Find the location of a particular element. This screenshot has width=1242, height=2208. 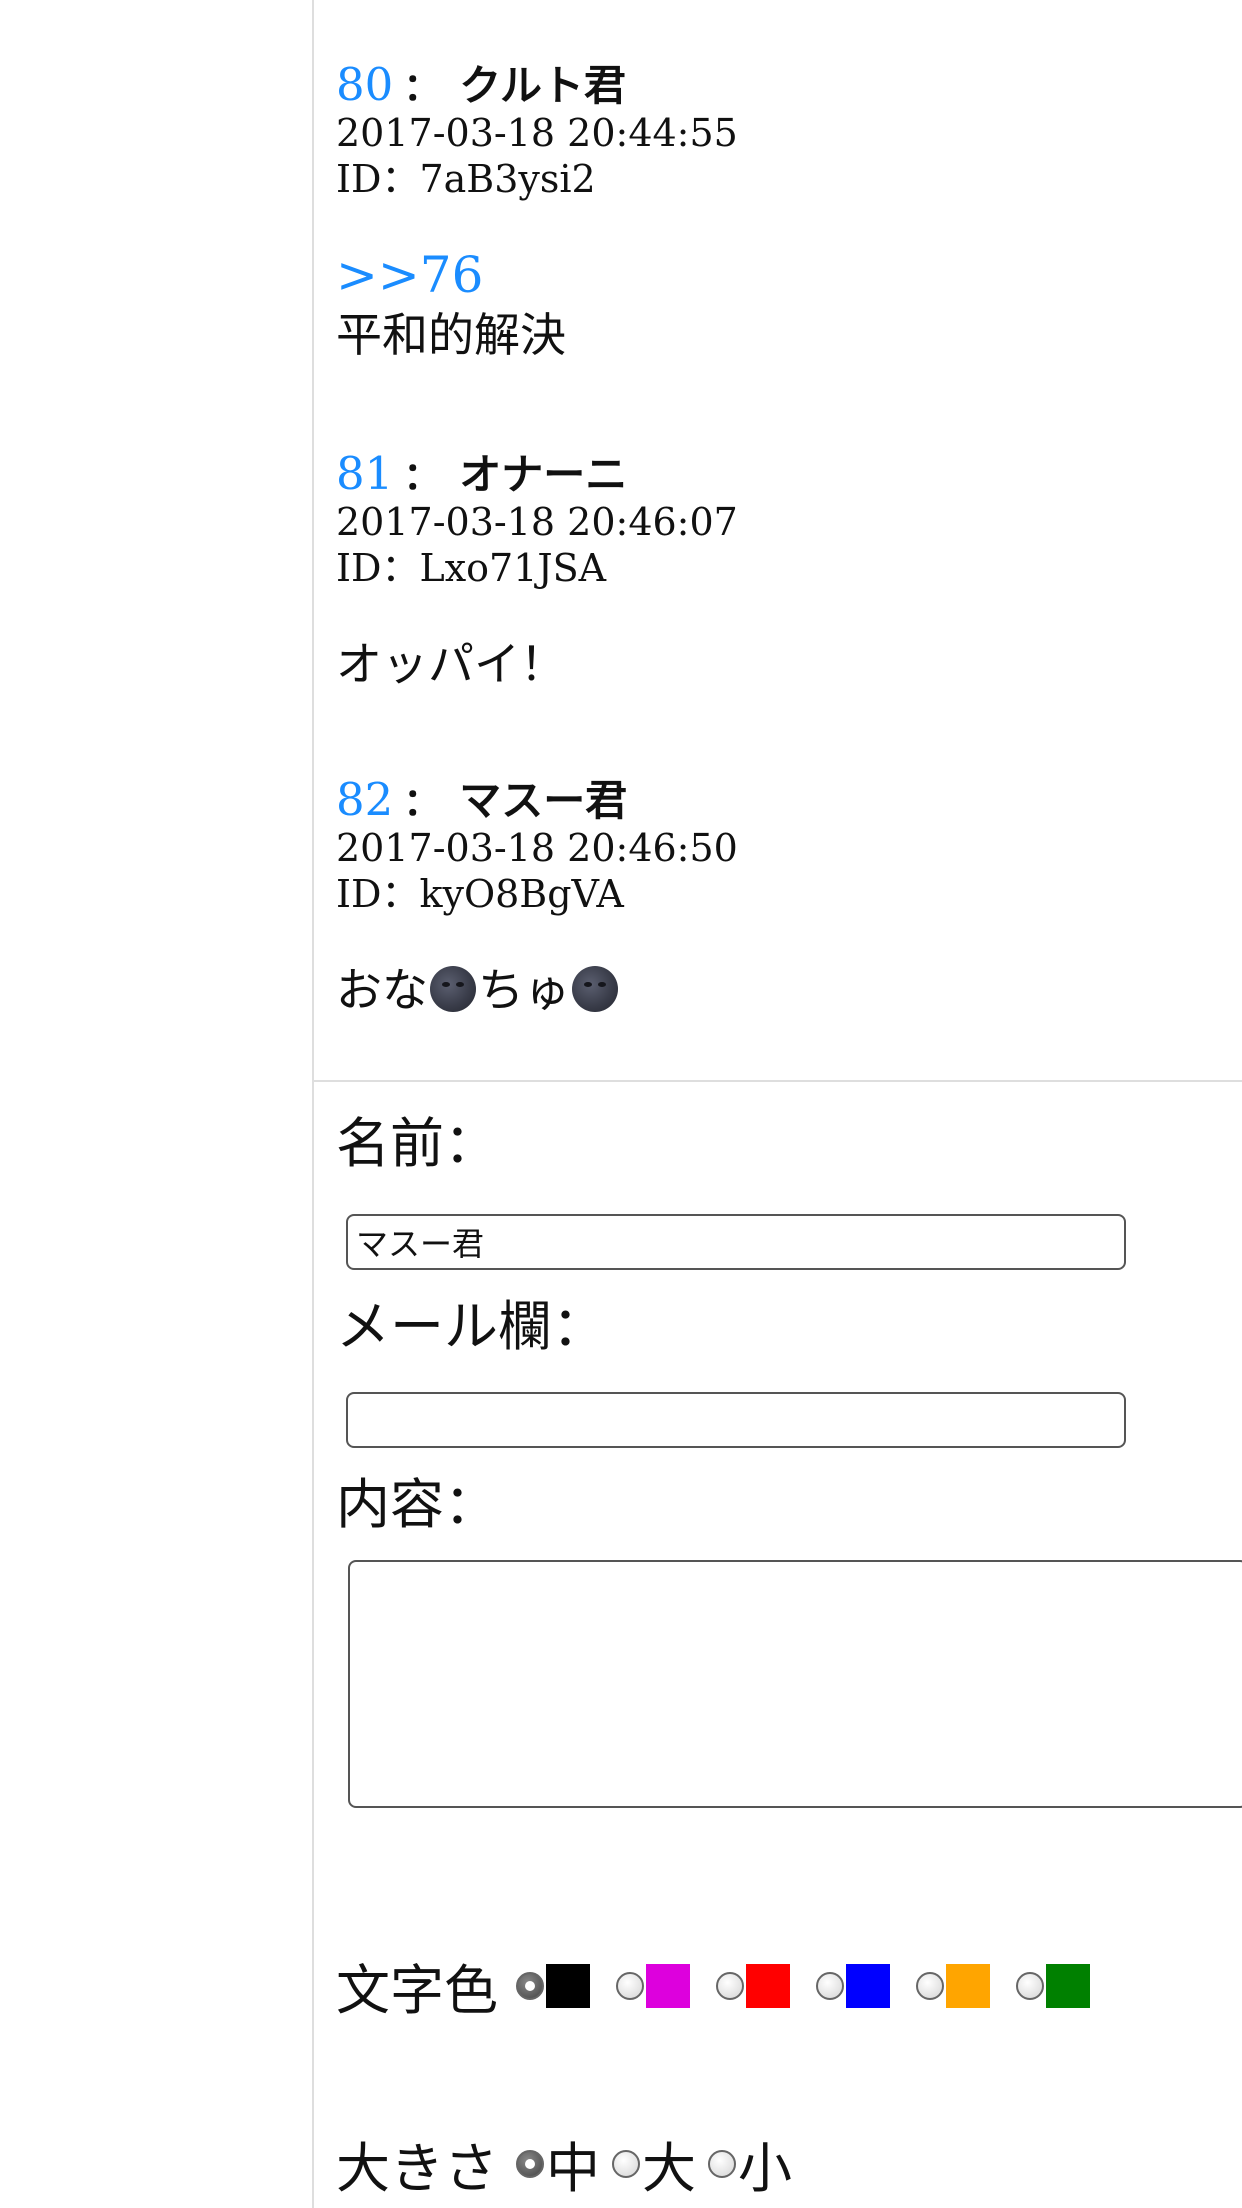

post-date: 2017-03-18 20:46:07 is located at coordinates (537, 522).